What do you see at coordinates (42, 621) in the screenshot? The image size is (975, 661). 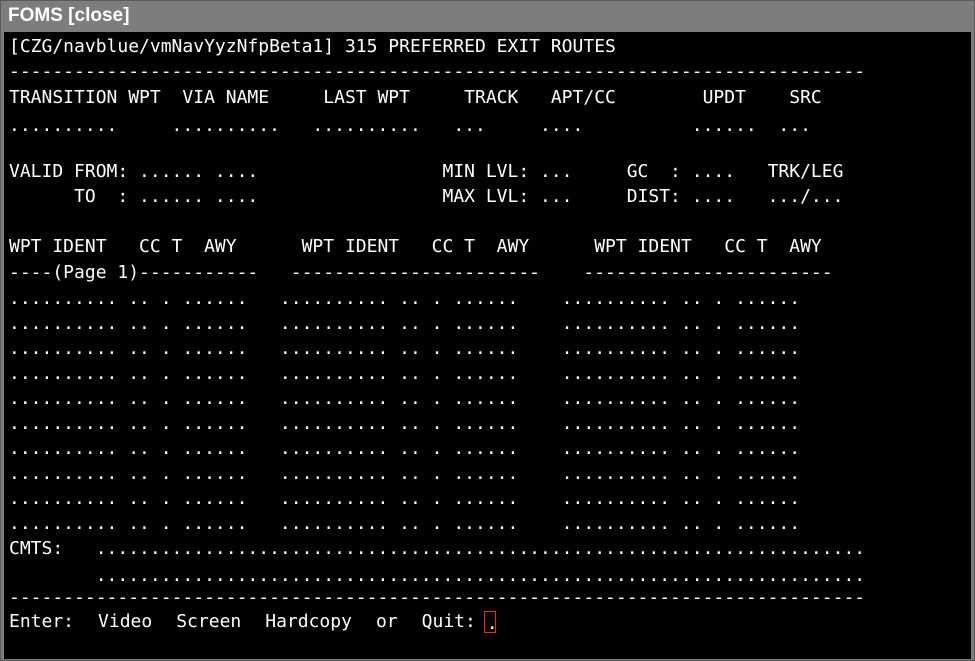 I see `prompt-label: Enter:` at bounding box center [42, 621].